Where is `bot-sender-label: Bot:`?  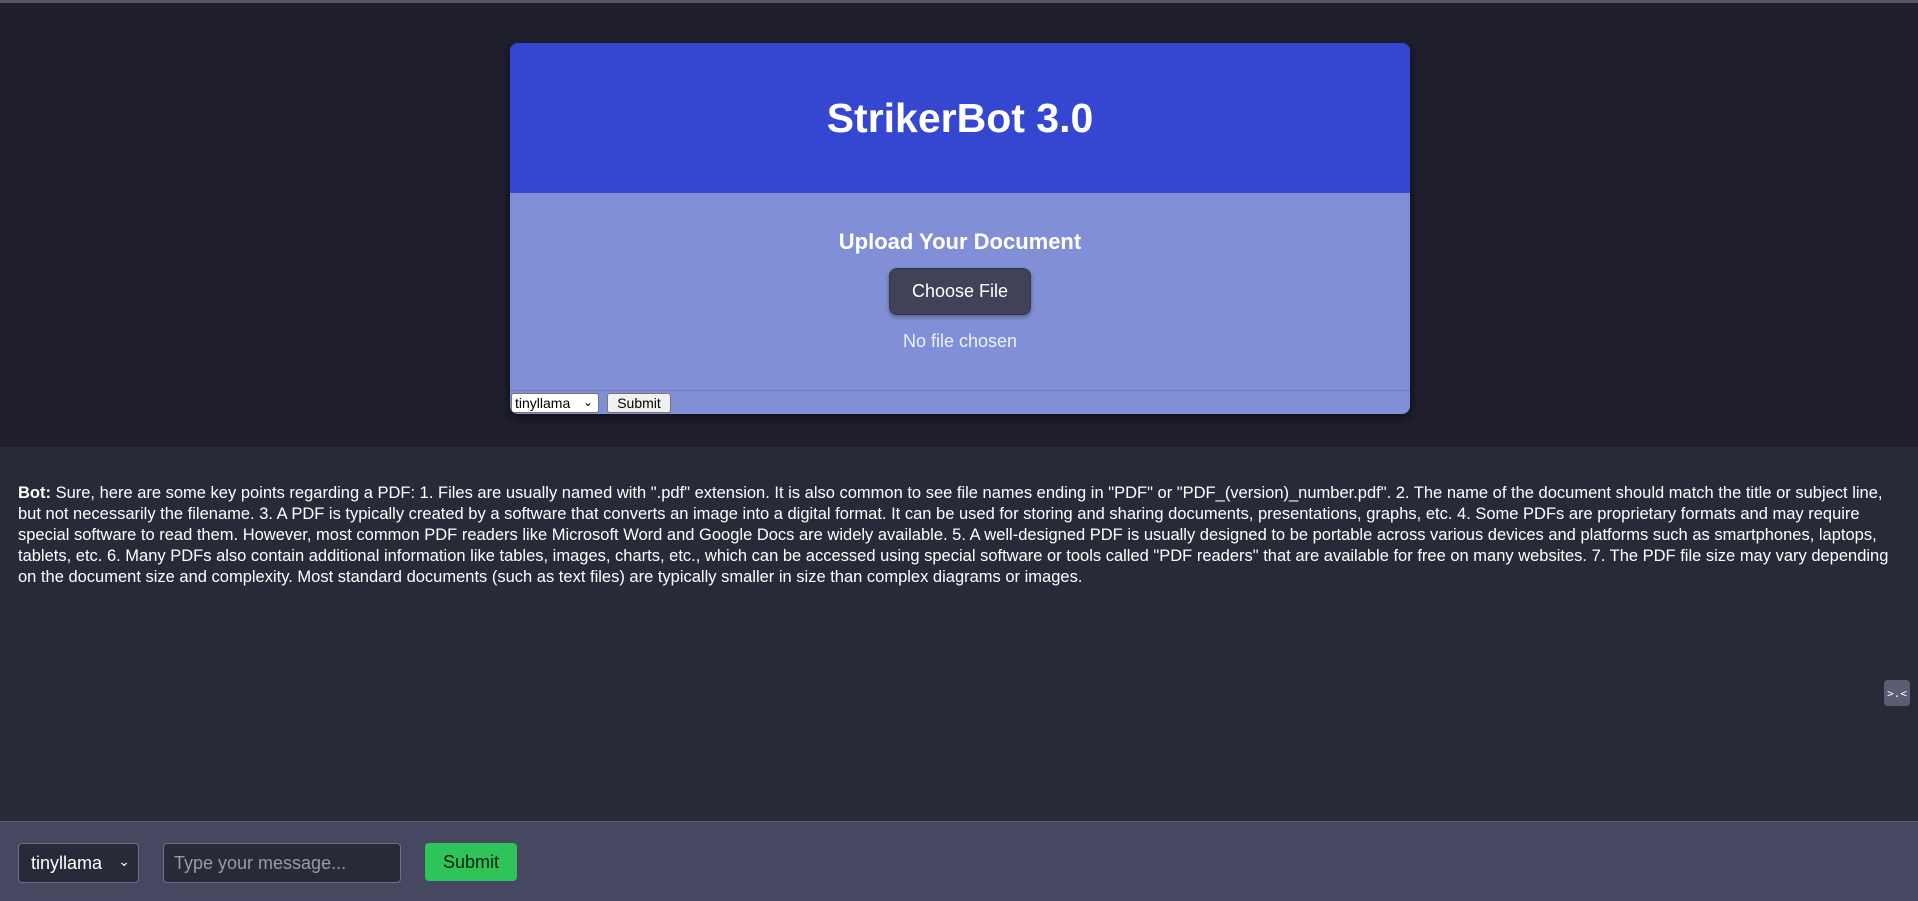 bot-sender-label: Bot: is located at coordinates (34, 493).